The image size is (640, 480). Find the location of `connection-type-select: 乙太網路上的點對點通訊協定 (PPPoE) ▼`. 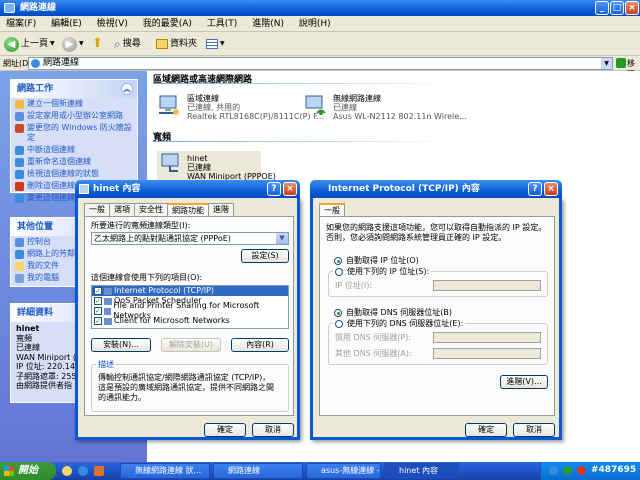

connection-type-select: 乙太網路上的點對點通訊協定 (PPPoE) ▼ is located at coordinates (190, 238).